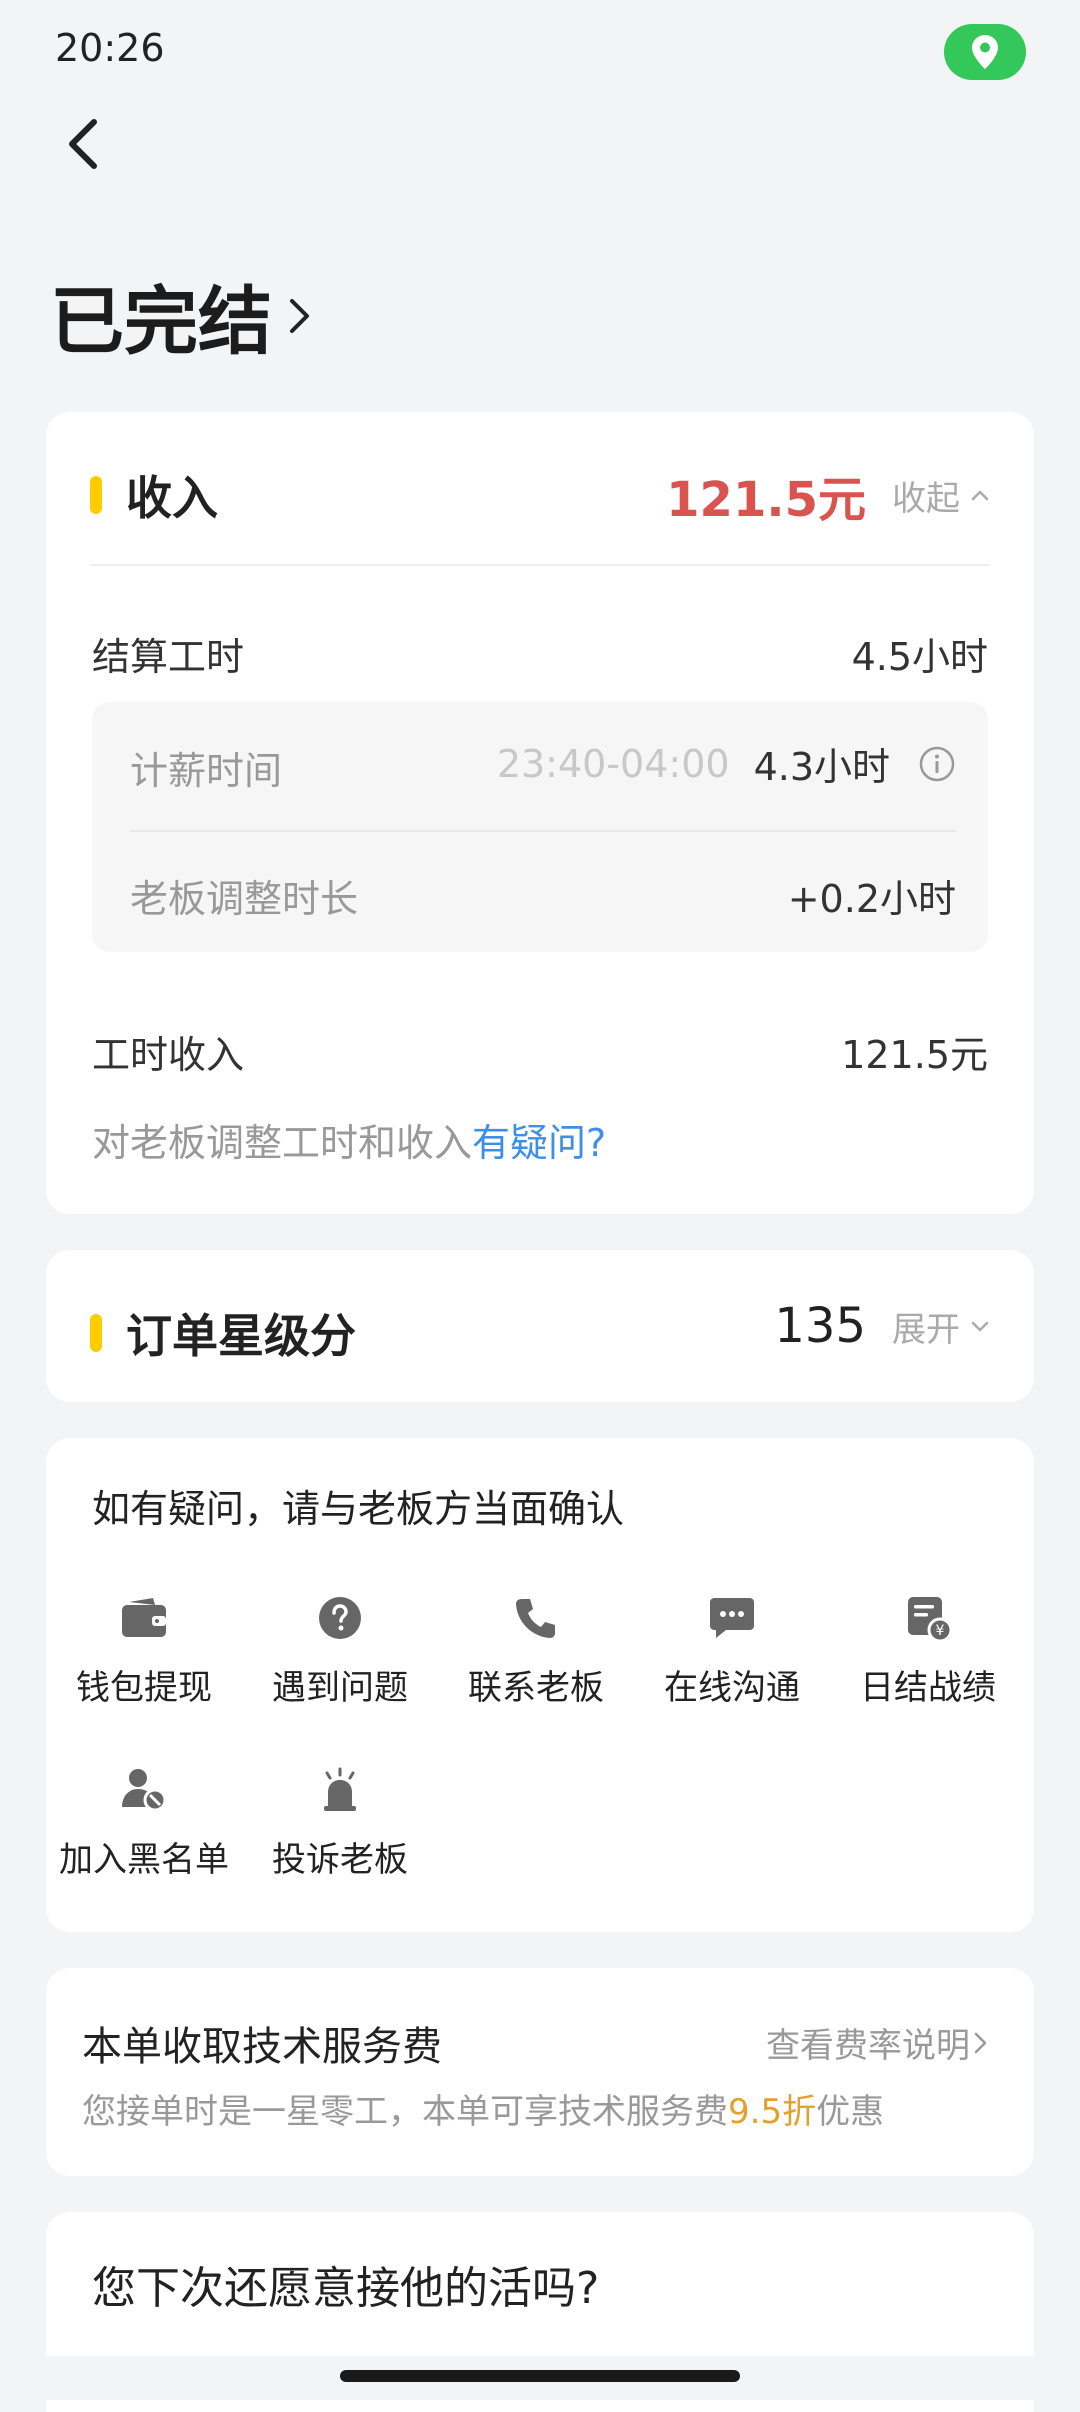 The height and width of the screenshot is (2412, 1080). I want to click on expand-toggle: 展开, so click(942, 1326).